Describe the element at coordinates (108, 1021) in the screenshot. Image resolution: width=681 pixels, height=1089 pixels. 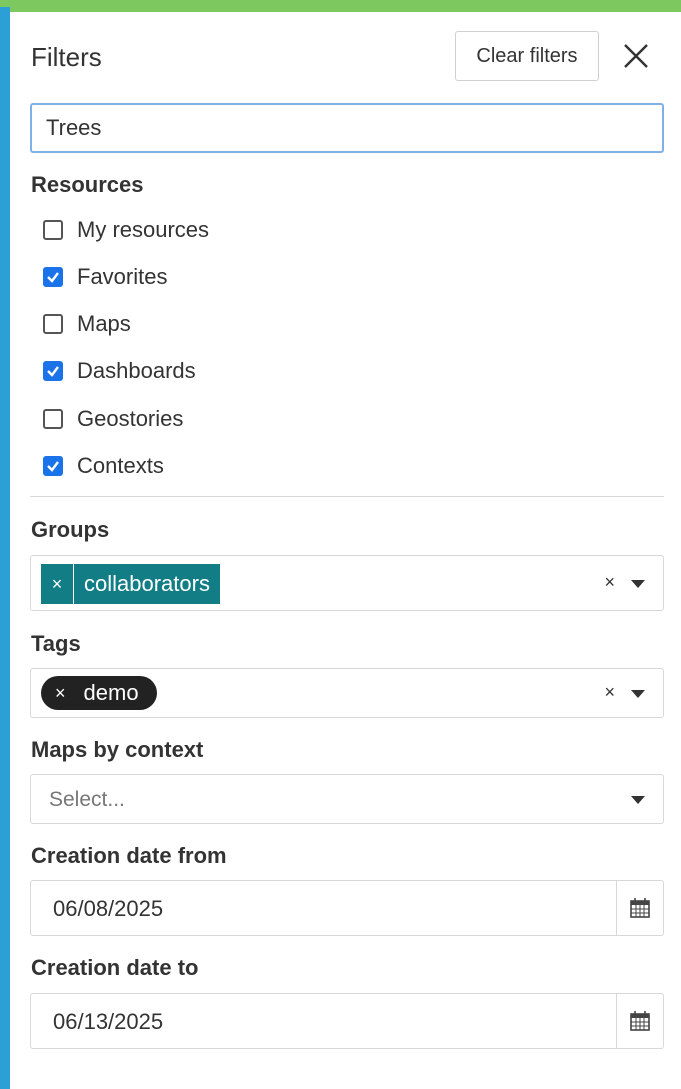
I see `date-value: 06/13/2025` at that location.